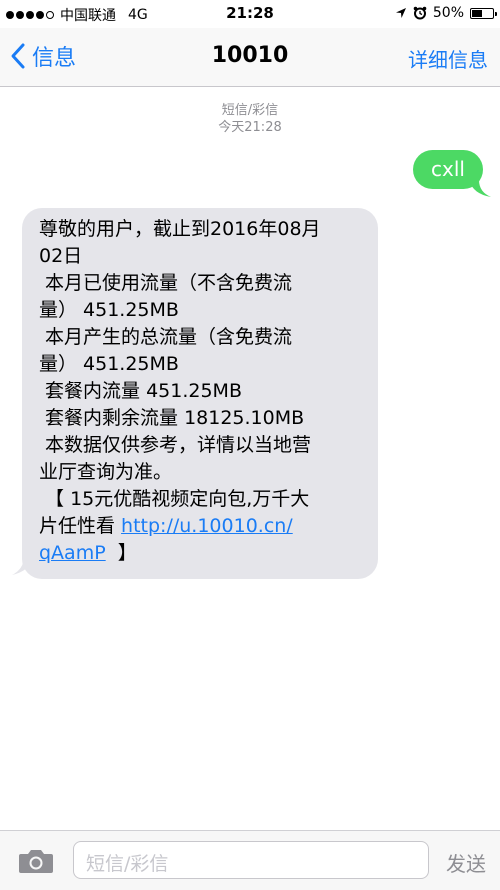 Image resolution: width=500 pixels, height=890 pixels. I want to click on message-line: 02日, so click(61, 256).